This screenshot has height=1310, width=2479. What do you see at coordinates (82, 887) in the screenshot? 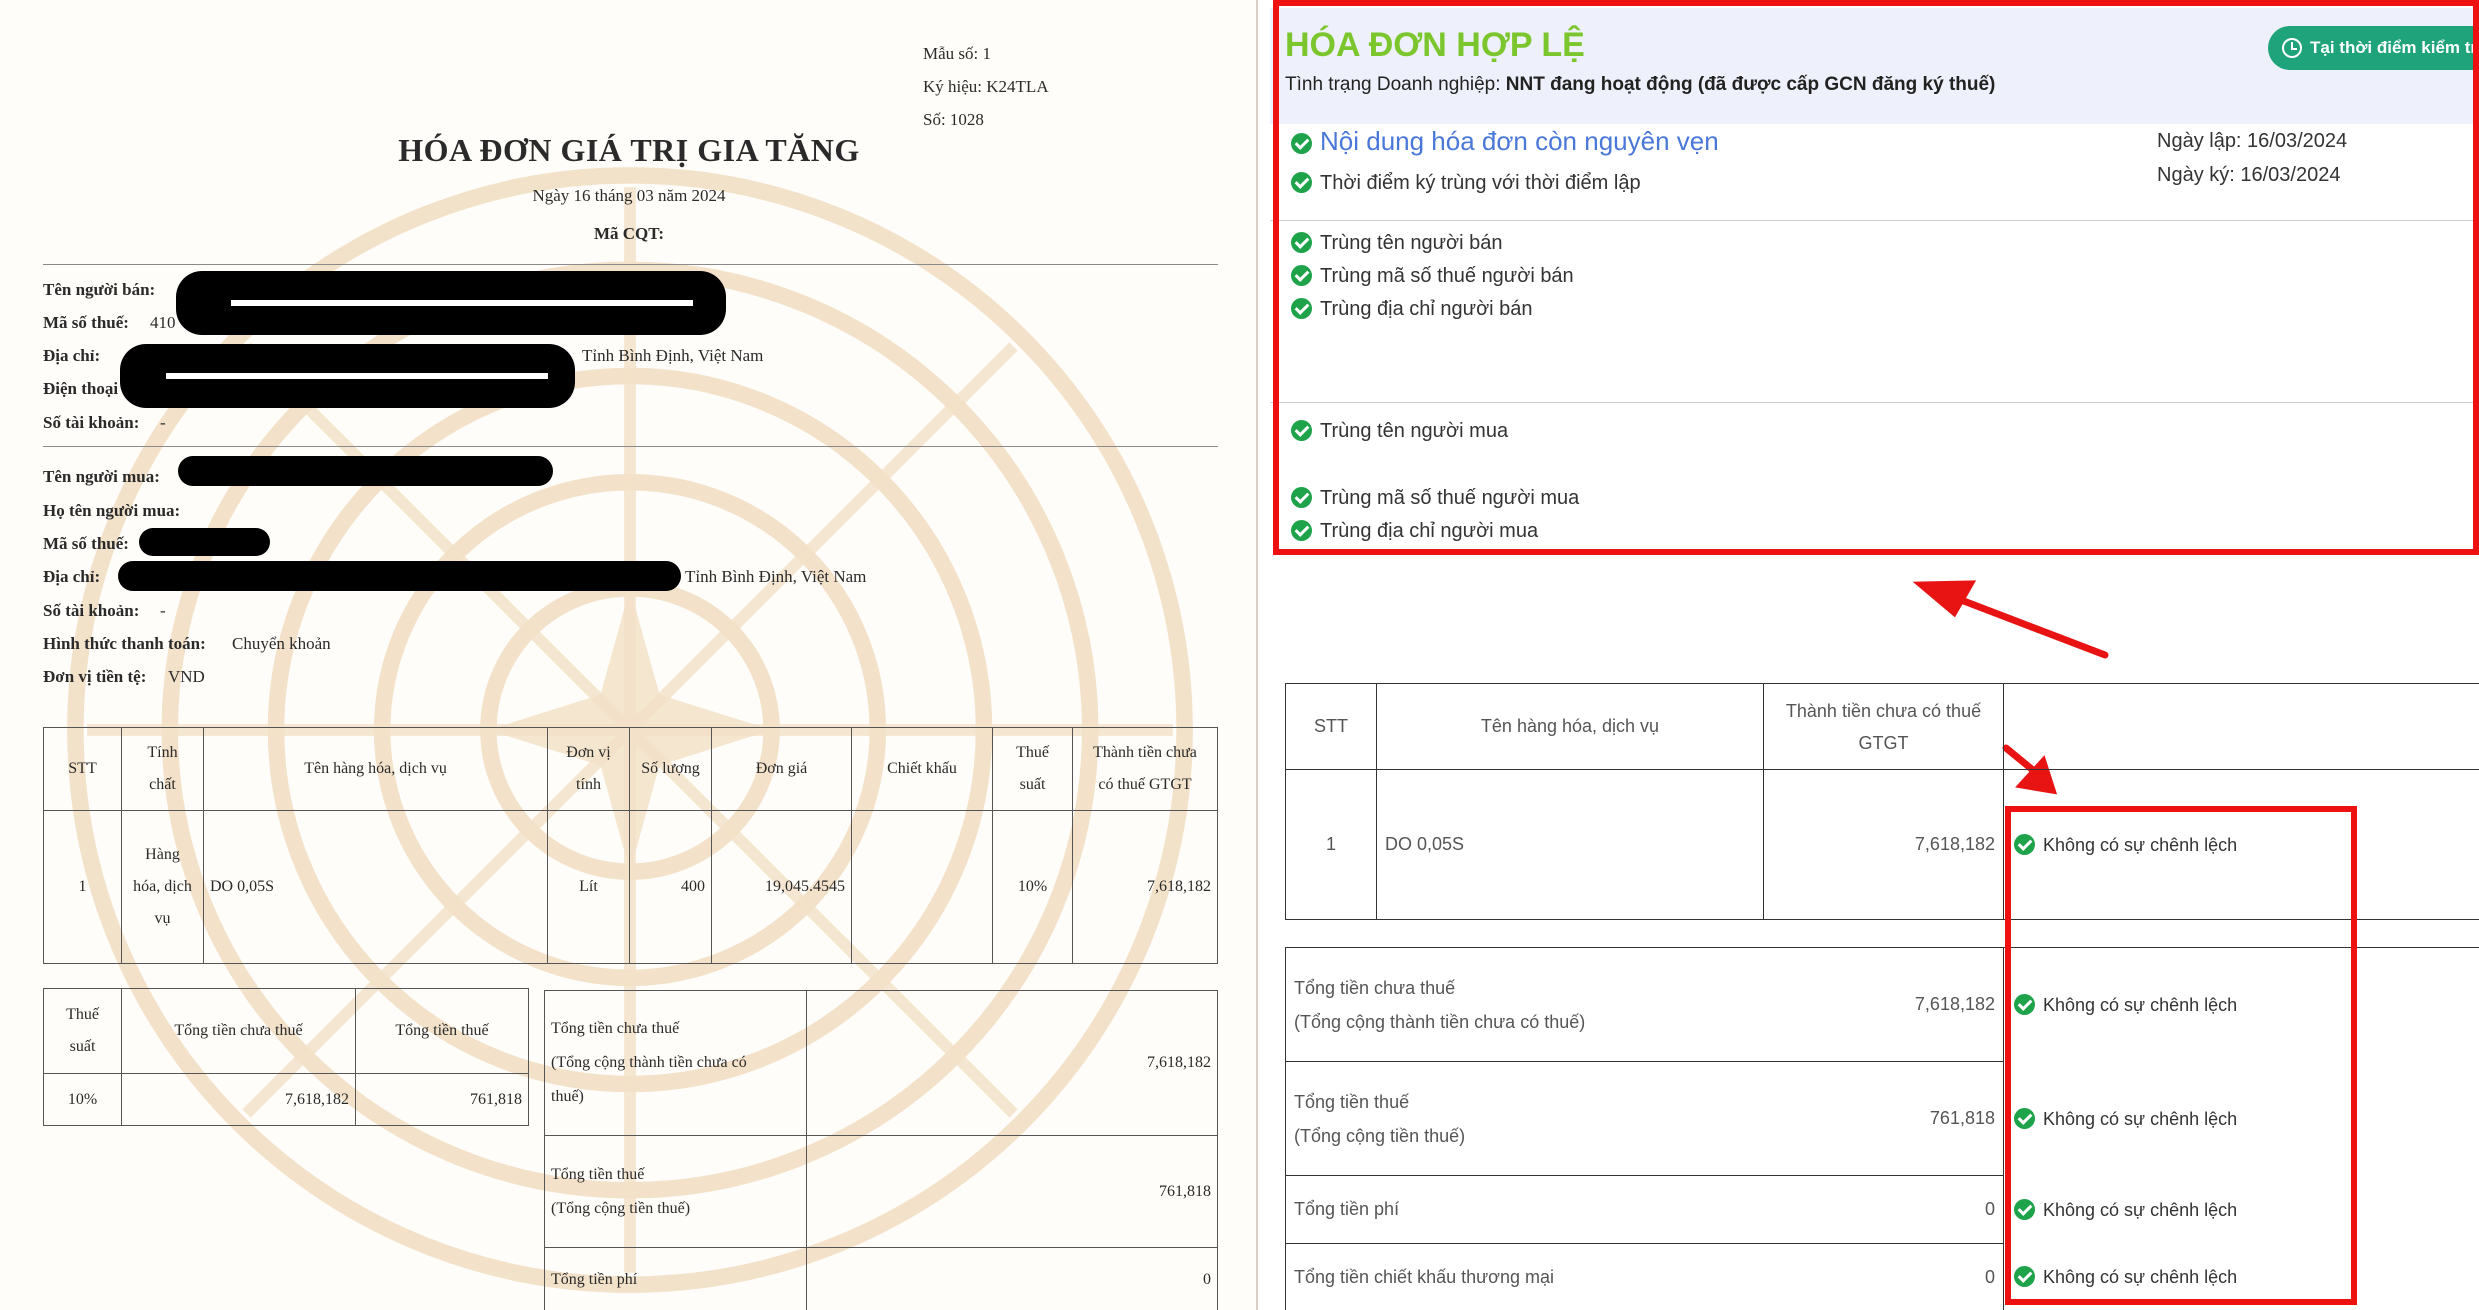
I see `item-stt: 1` at bounding box center [82, 887].